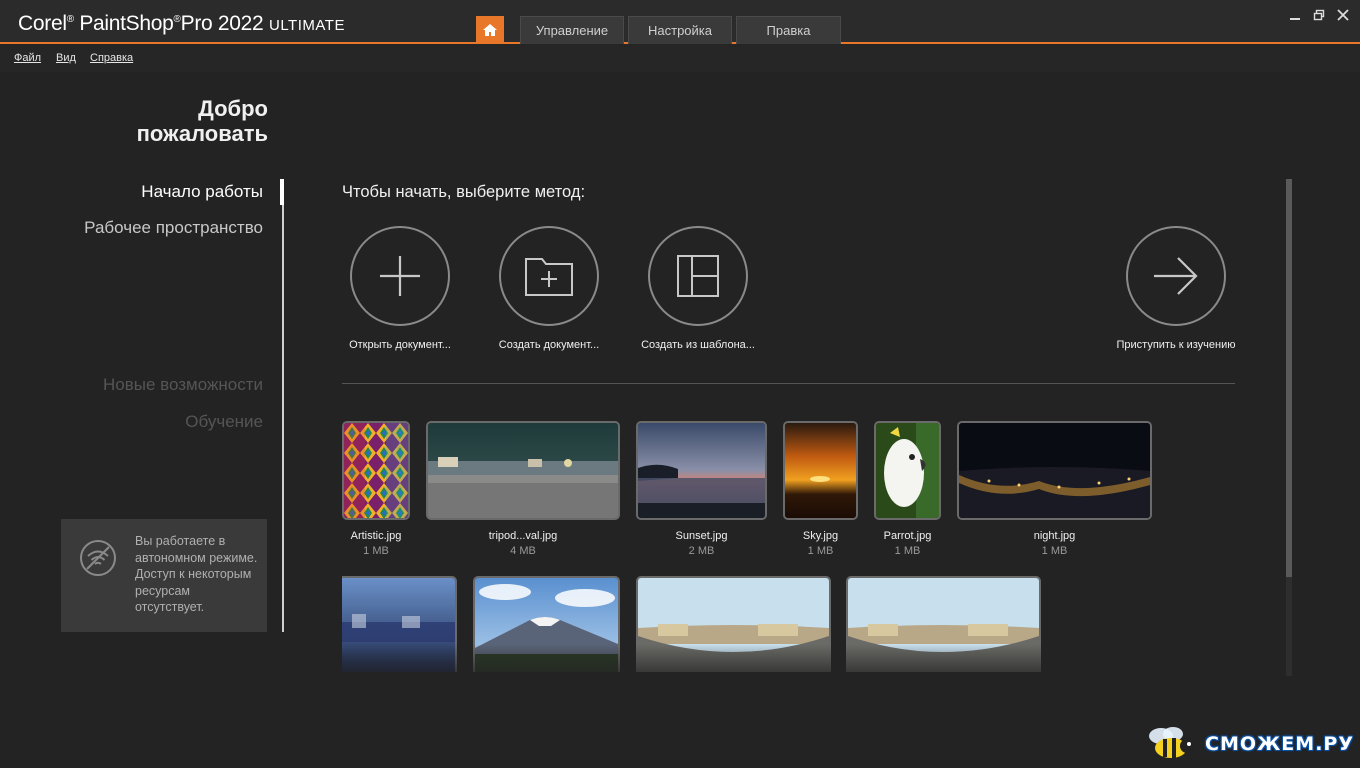  I want to click on no-wifi-icon, so click(98, 558).